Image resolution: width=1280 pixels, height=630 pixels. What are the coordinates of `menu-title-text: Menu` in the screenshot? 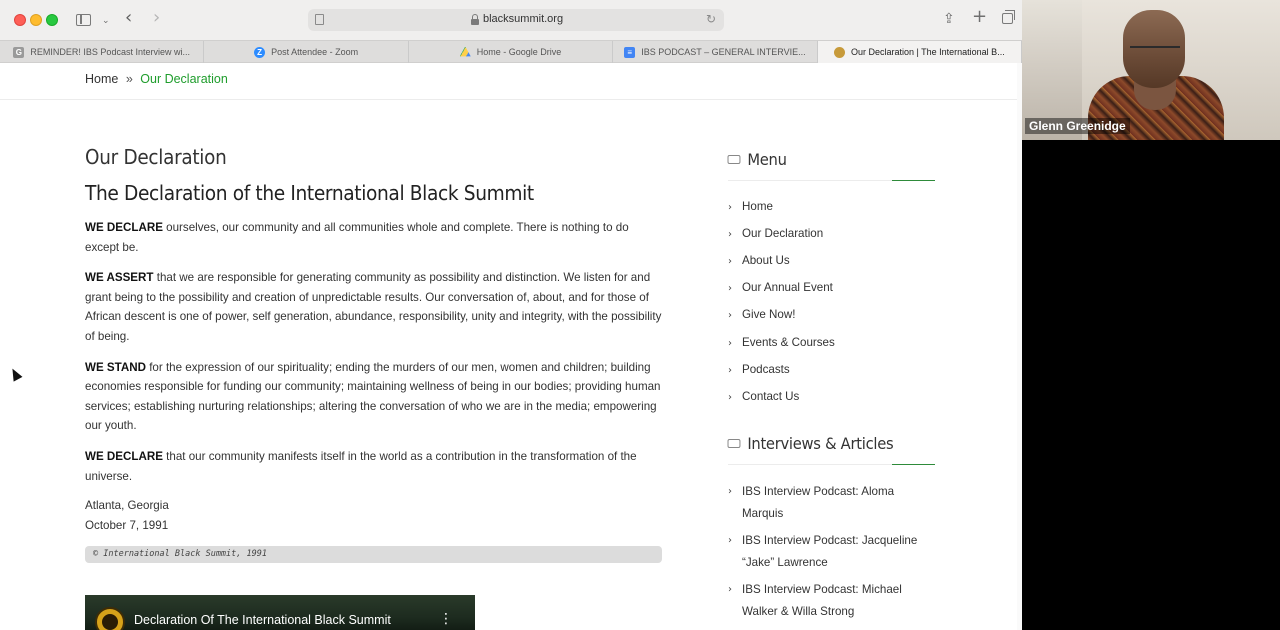 It's located at (767, 159).